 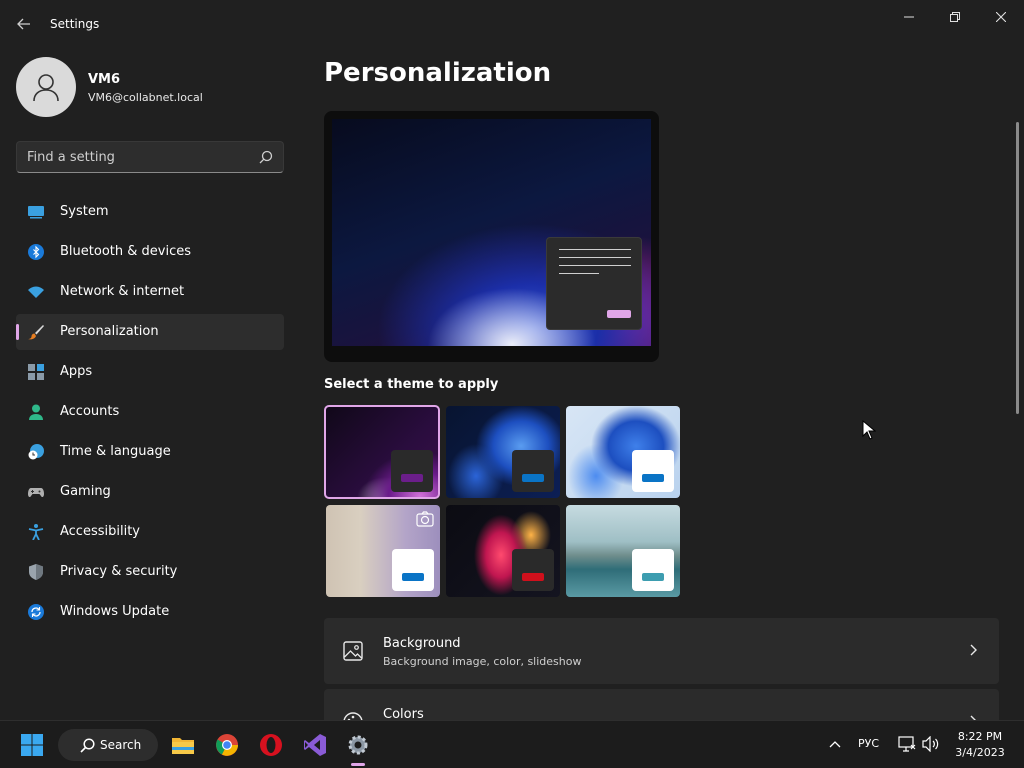 I want to click on wifi-icon, so click(x=36, y=292).